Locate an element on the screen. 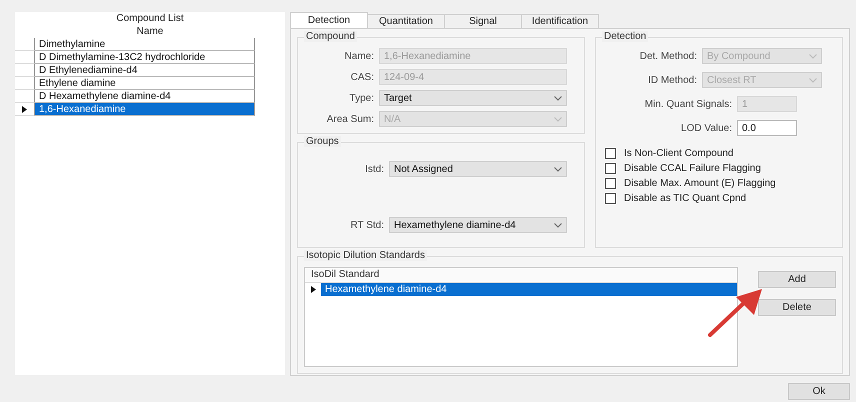  action-button: Delete is located at coordinates (797, 307).